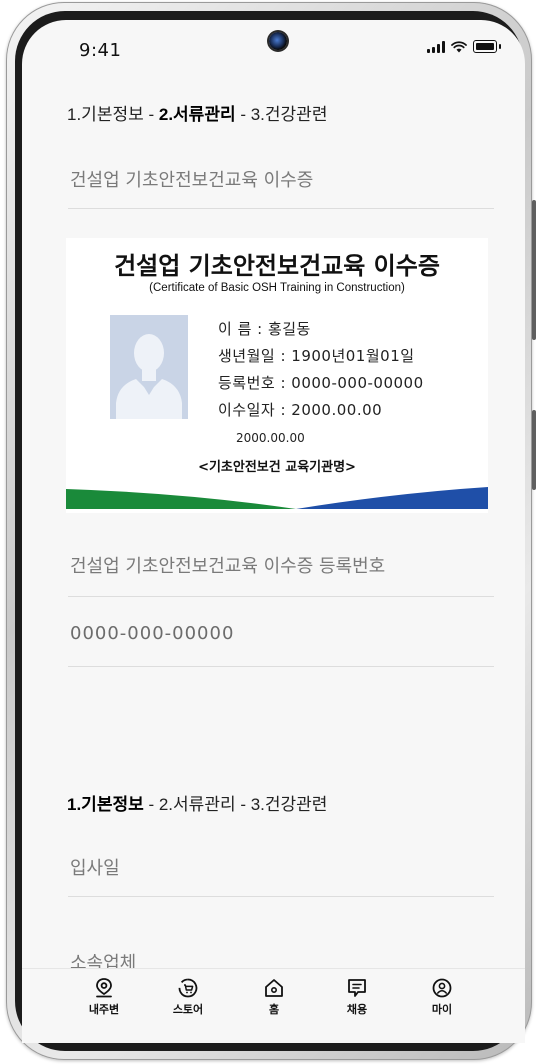  I want to click on nav-my: 마이, so click(442, 997).